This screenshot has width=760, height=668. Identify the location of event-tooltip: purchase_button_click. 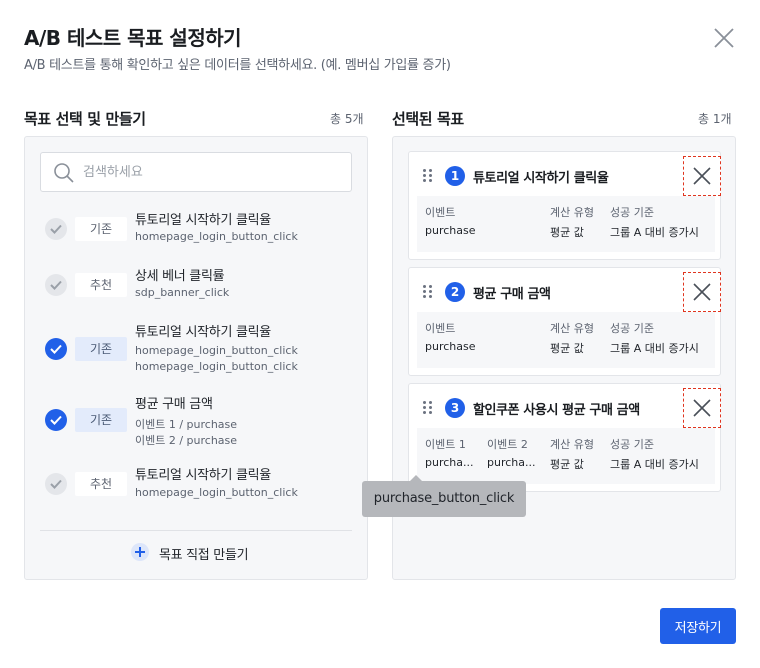
(444, 496).